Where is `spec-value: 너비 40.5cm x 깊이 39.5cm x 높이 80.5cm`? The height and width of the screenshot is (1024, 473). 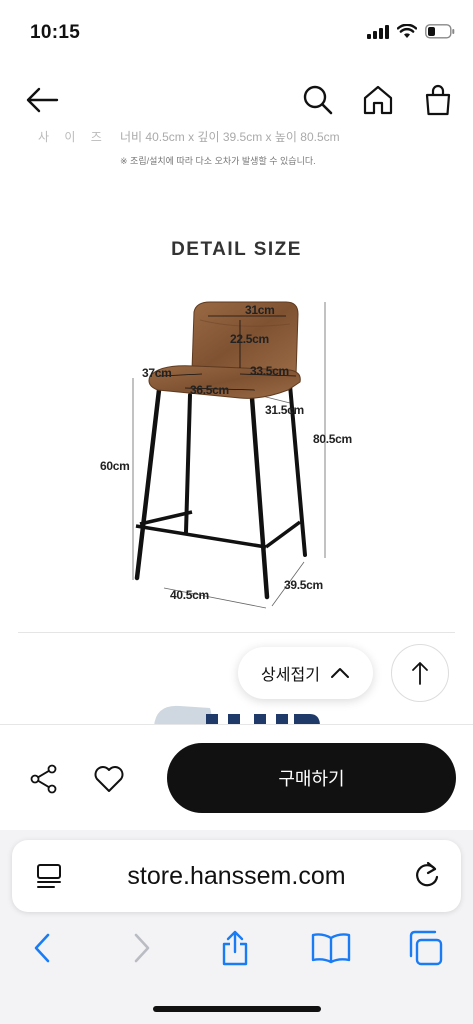 spec-value: 너비 40.5cm x 깊이 39.5cm x 높이 80.5cm is located at coordinates (230, 137).